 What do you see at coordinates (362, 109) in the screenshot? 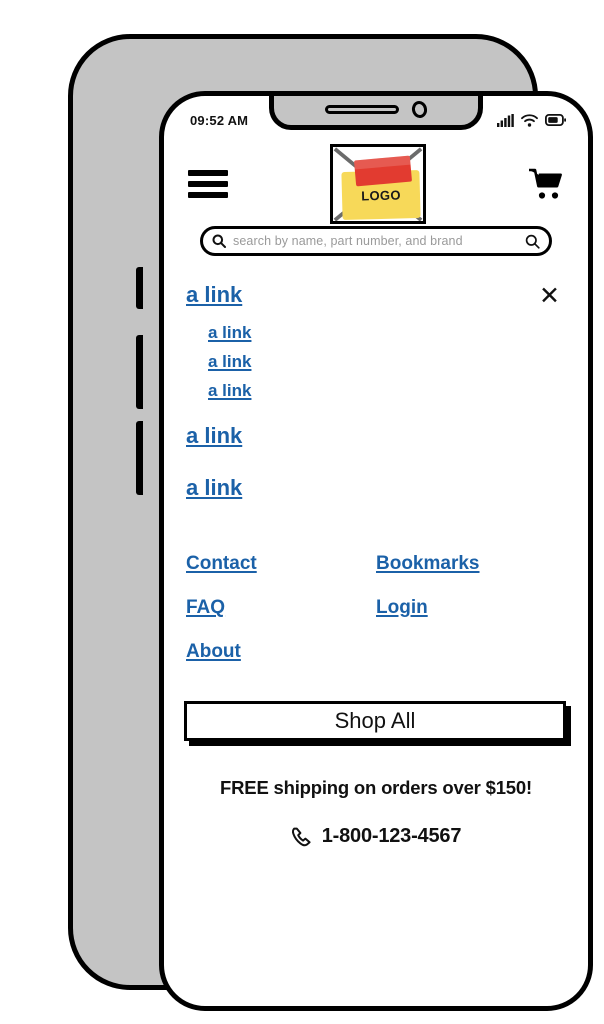
I see `earpiece-speaker-icon` at bounding box center [362, 109].